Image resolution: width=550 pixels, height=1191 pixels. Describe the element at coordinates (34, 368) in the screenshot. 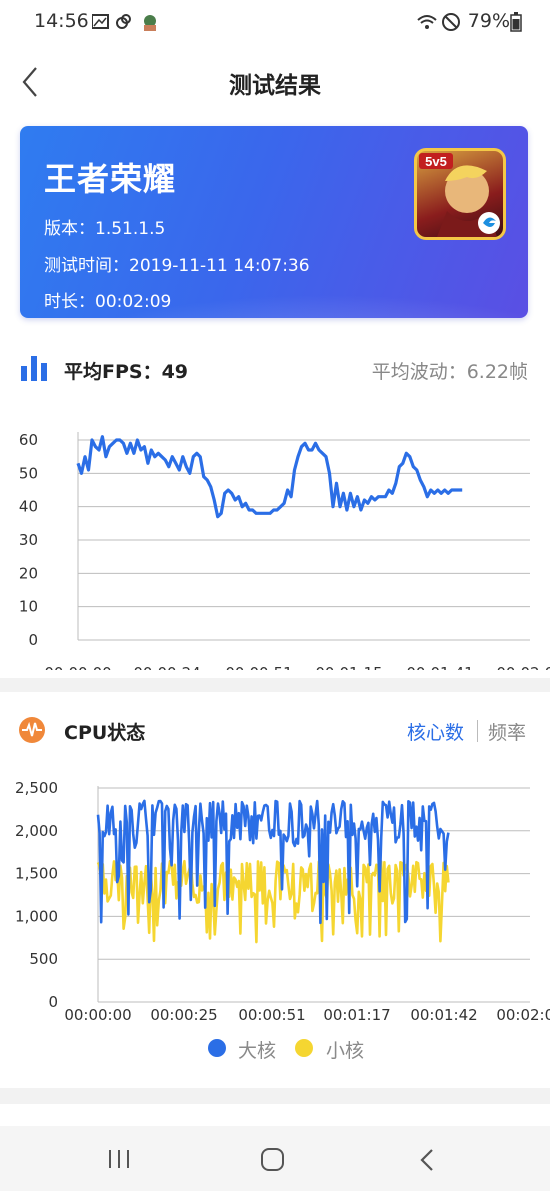

I see `bar-chart-icon` at that location.